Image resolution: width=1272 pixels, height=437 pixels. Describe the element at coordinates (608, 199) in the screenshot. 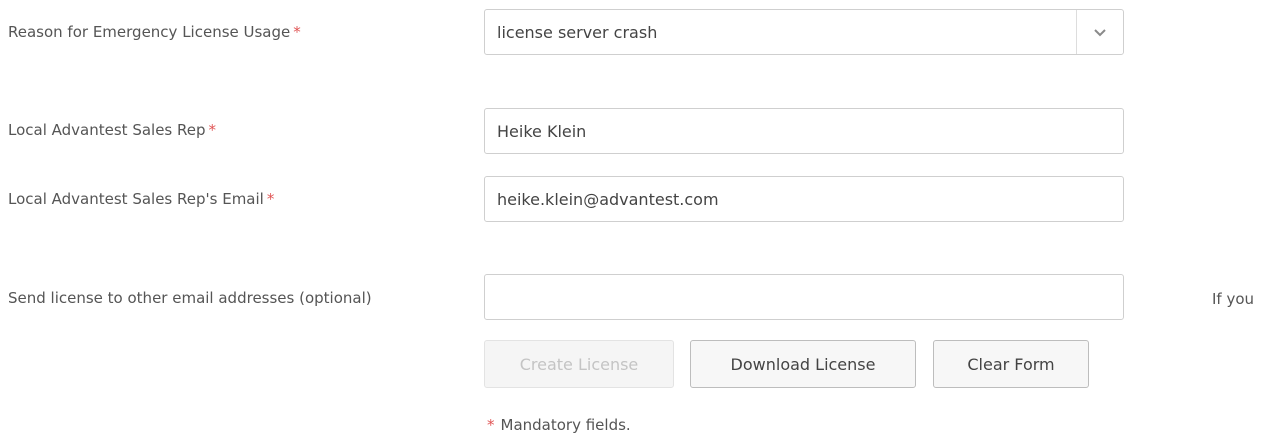

I see `sales-rep-email-input-value: heike.klein@advantest.com` at that location.